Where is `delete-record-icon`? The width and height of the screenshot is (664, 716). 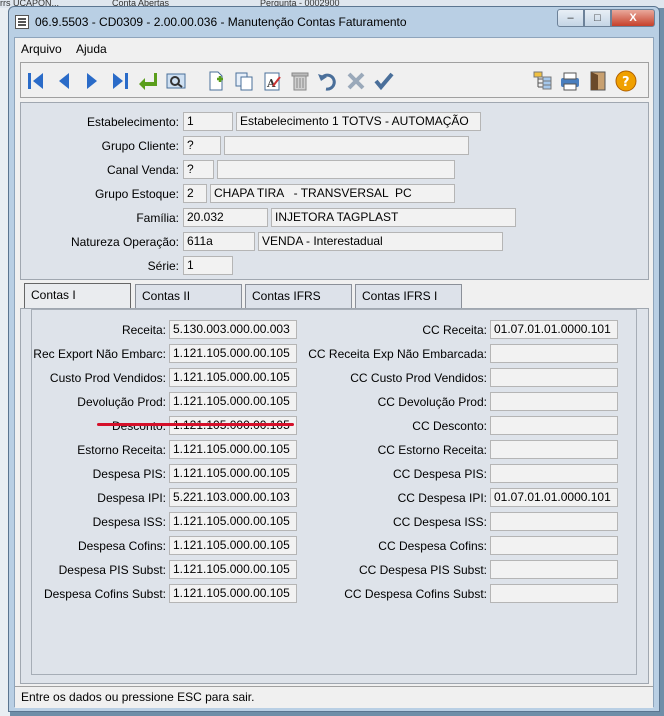
delete-record-icon is located at coordinates (300, 81).